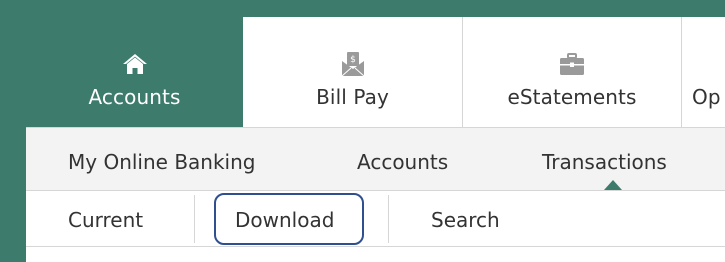 Image resolution: width=725 pixels, height=262 pixels. What do you see at coordinates (572, 64) in the screenshot?
I see `briefcase-icon` at bounding box center [572, 64].